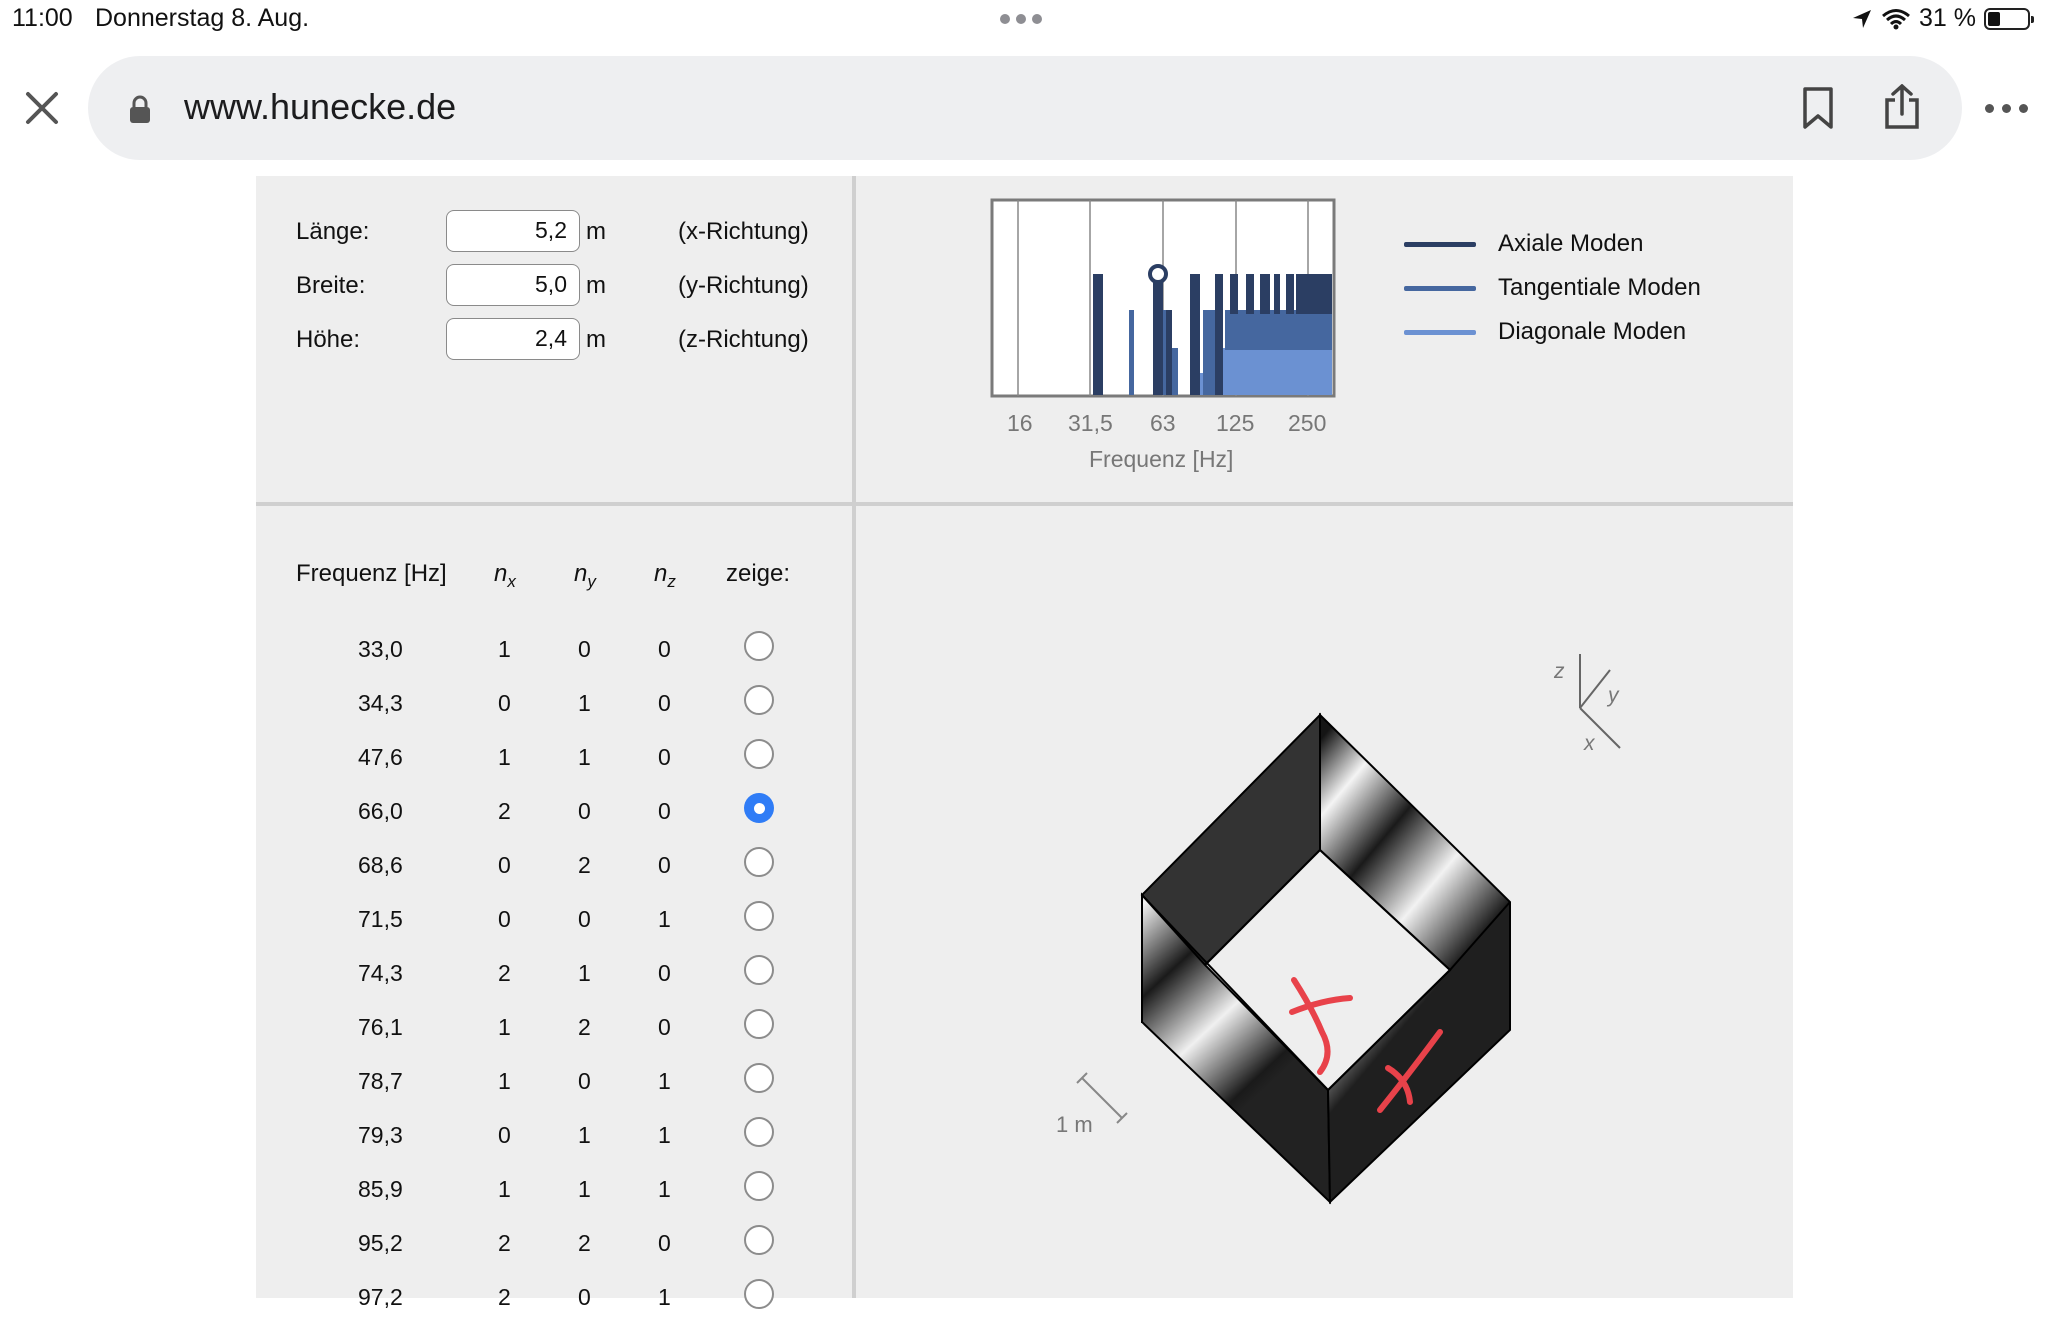 The height and width of the screenshot is (1338, 2048). I want to click on multitasking-dots-icon, so click(1022, 19).